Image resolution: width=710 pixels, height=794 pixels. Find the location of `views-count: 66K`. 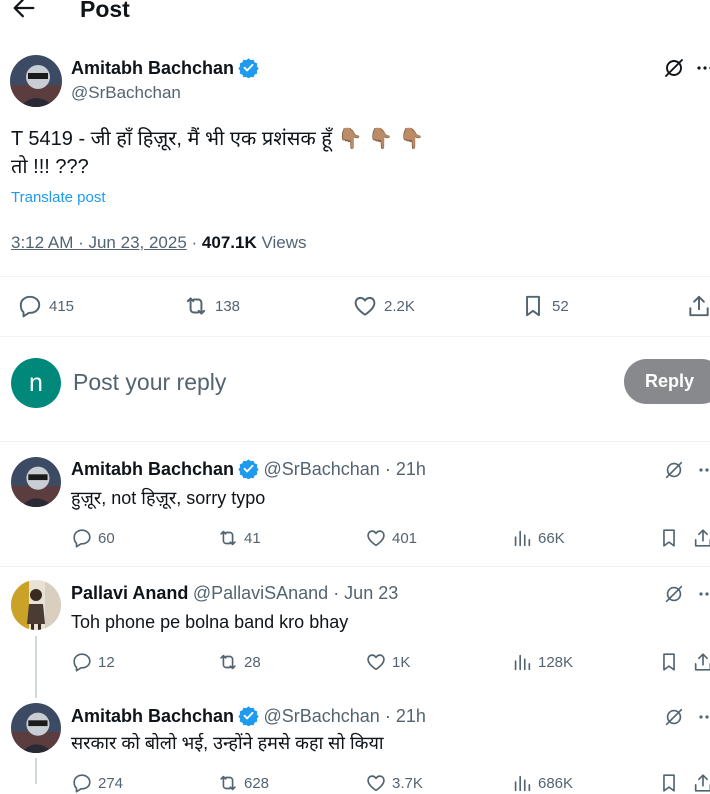

views-count: 66K is located at coordinates (551, 538).